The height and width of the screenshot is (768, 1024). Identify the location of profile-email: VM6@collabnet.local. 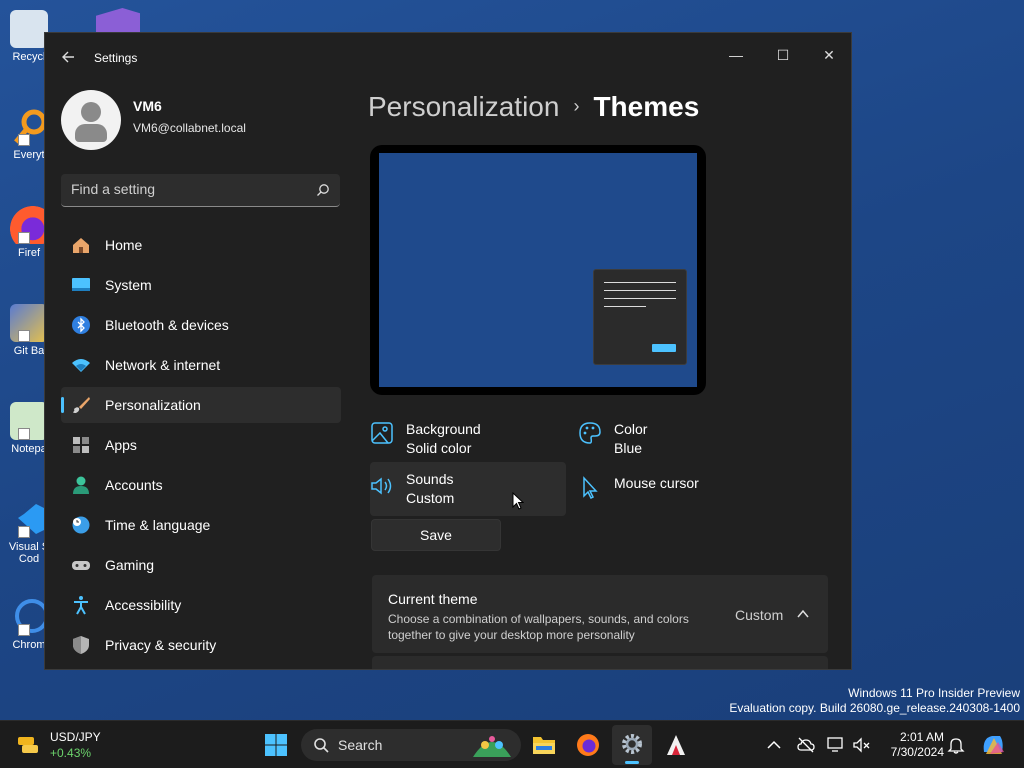
(189, 128).